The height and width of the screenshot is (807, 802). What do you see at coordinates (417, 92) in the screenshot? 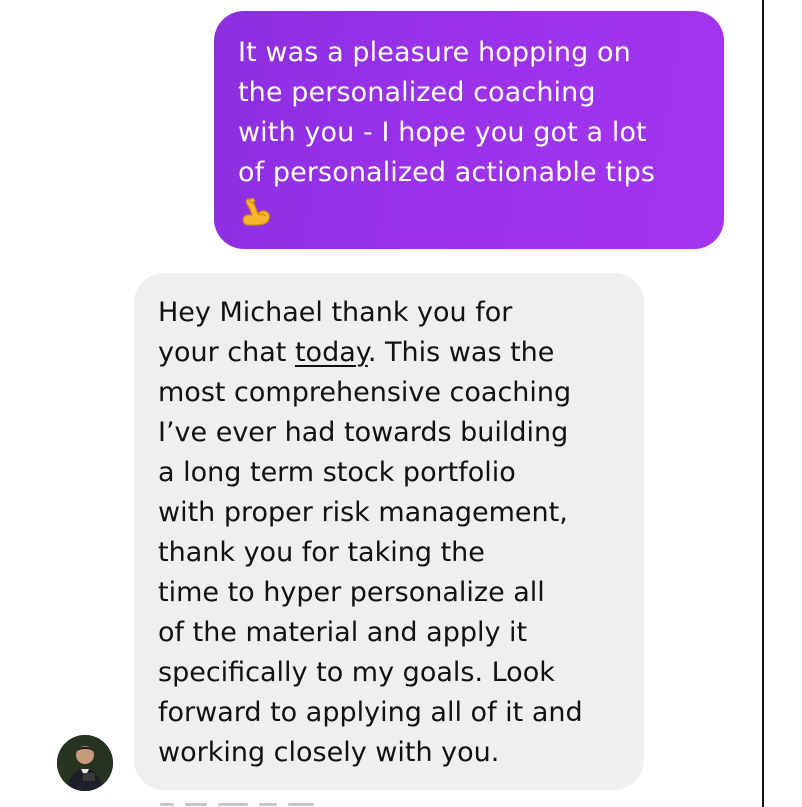
I see `message-line: the personalized coaching` at bounding box center [417, 92].